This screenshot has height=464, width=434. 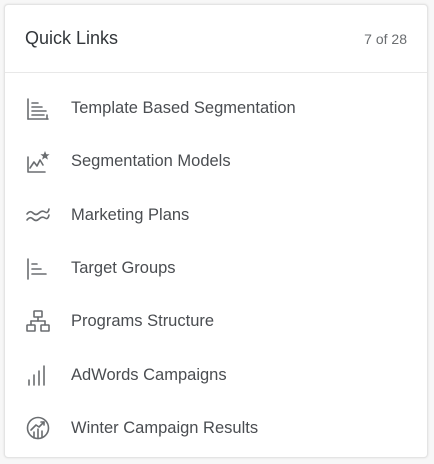 I want to click on trend-circle-icon, so click(x=39, y=428).